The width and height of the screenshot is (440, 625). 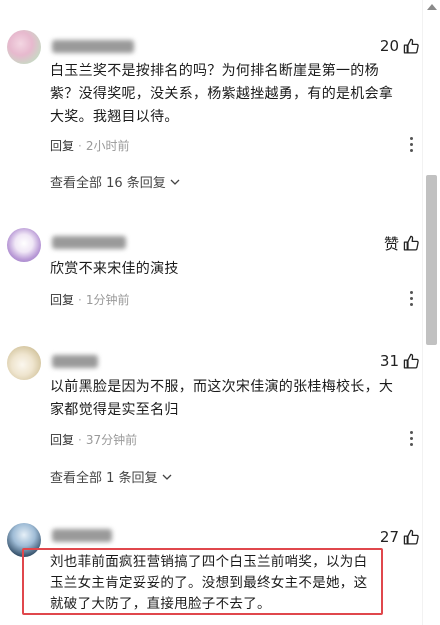 I want to click on like-count: 20, so click(x=389, y=46).